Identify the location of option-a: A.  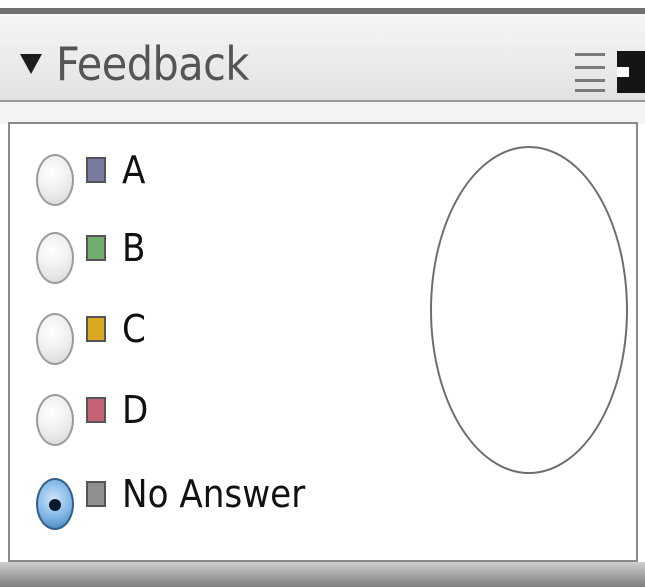
(201, 179).